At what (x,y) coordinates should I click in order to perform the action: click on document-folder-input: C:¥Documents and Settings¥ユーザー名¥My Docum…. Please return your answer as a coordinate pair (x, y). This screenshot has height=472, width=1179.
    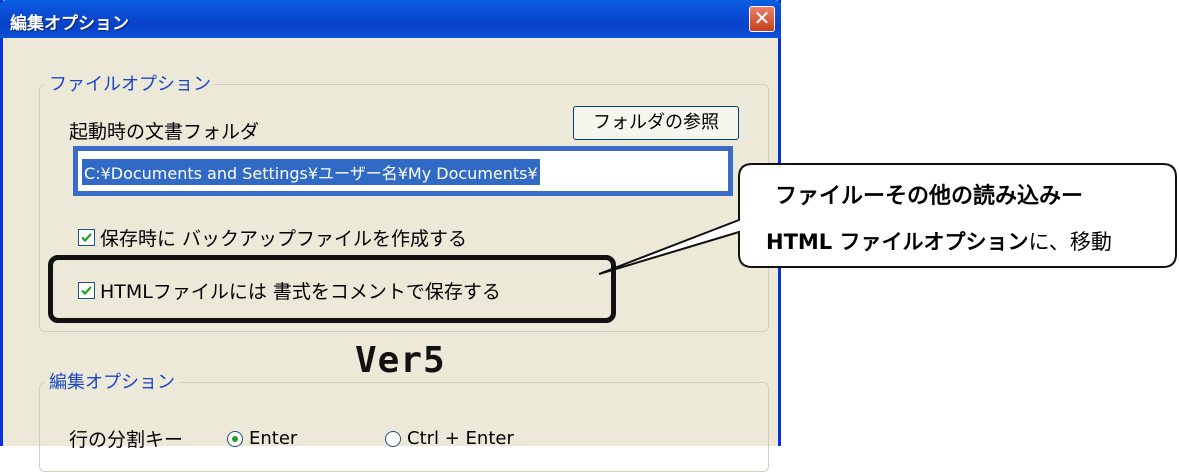
    Looking at the image, I should click on (403, 171).